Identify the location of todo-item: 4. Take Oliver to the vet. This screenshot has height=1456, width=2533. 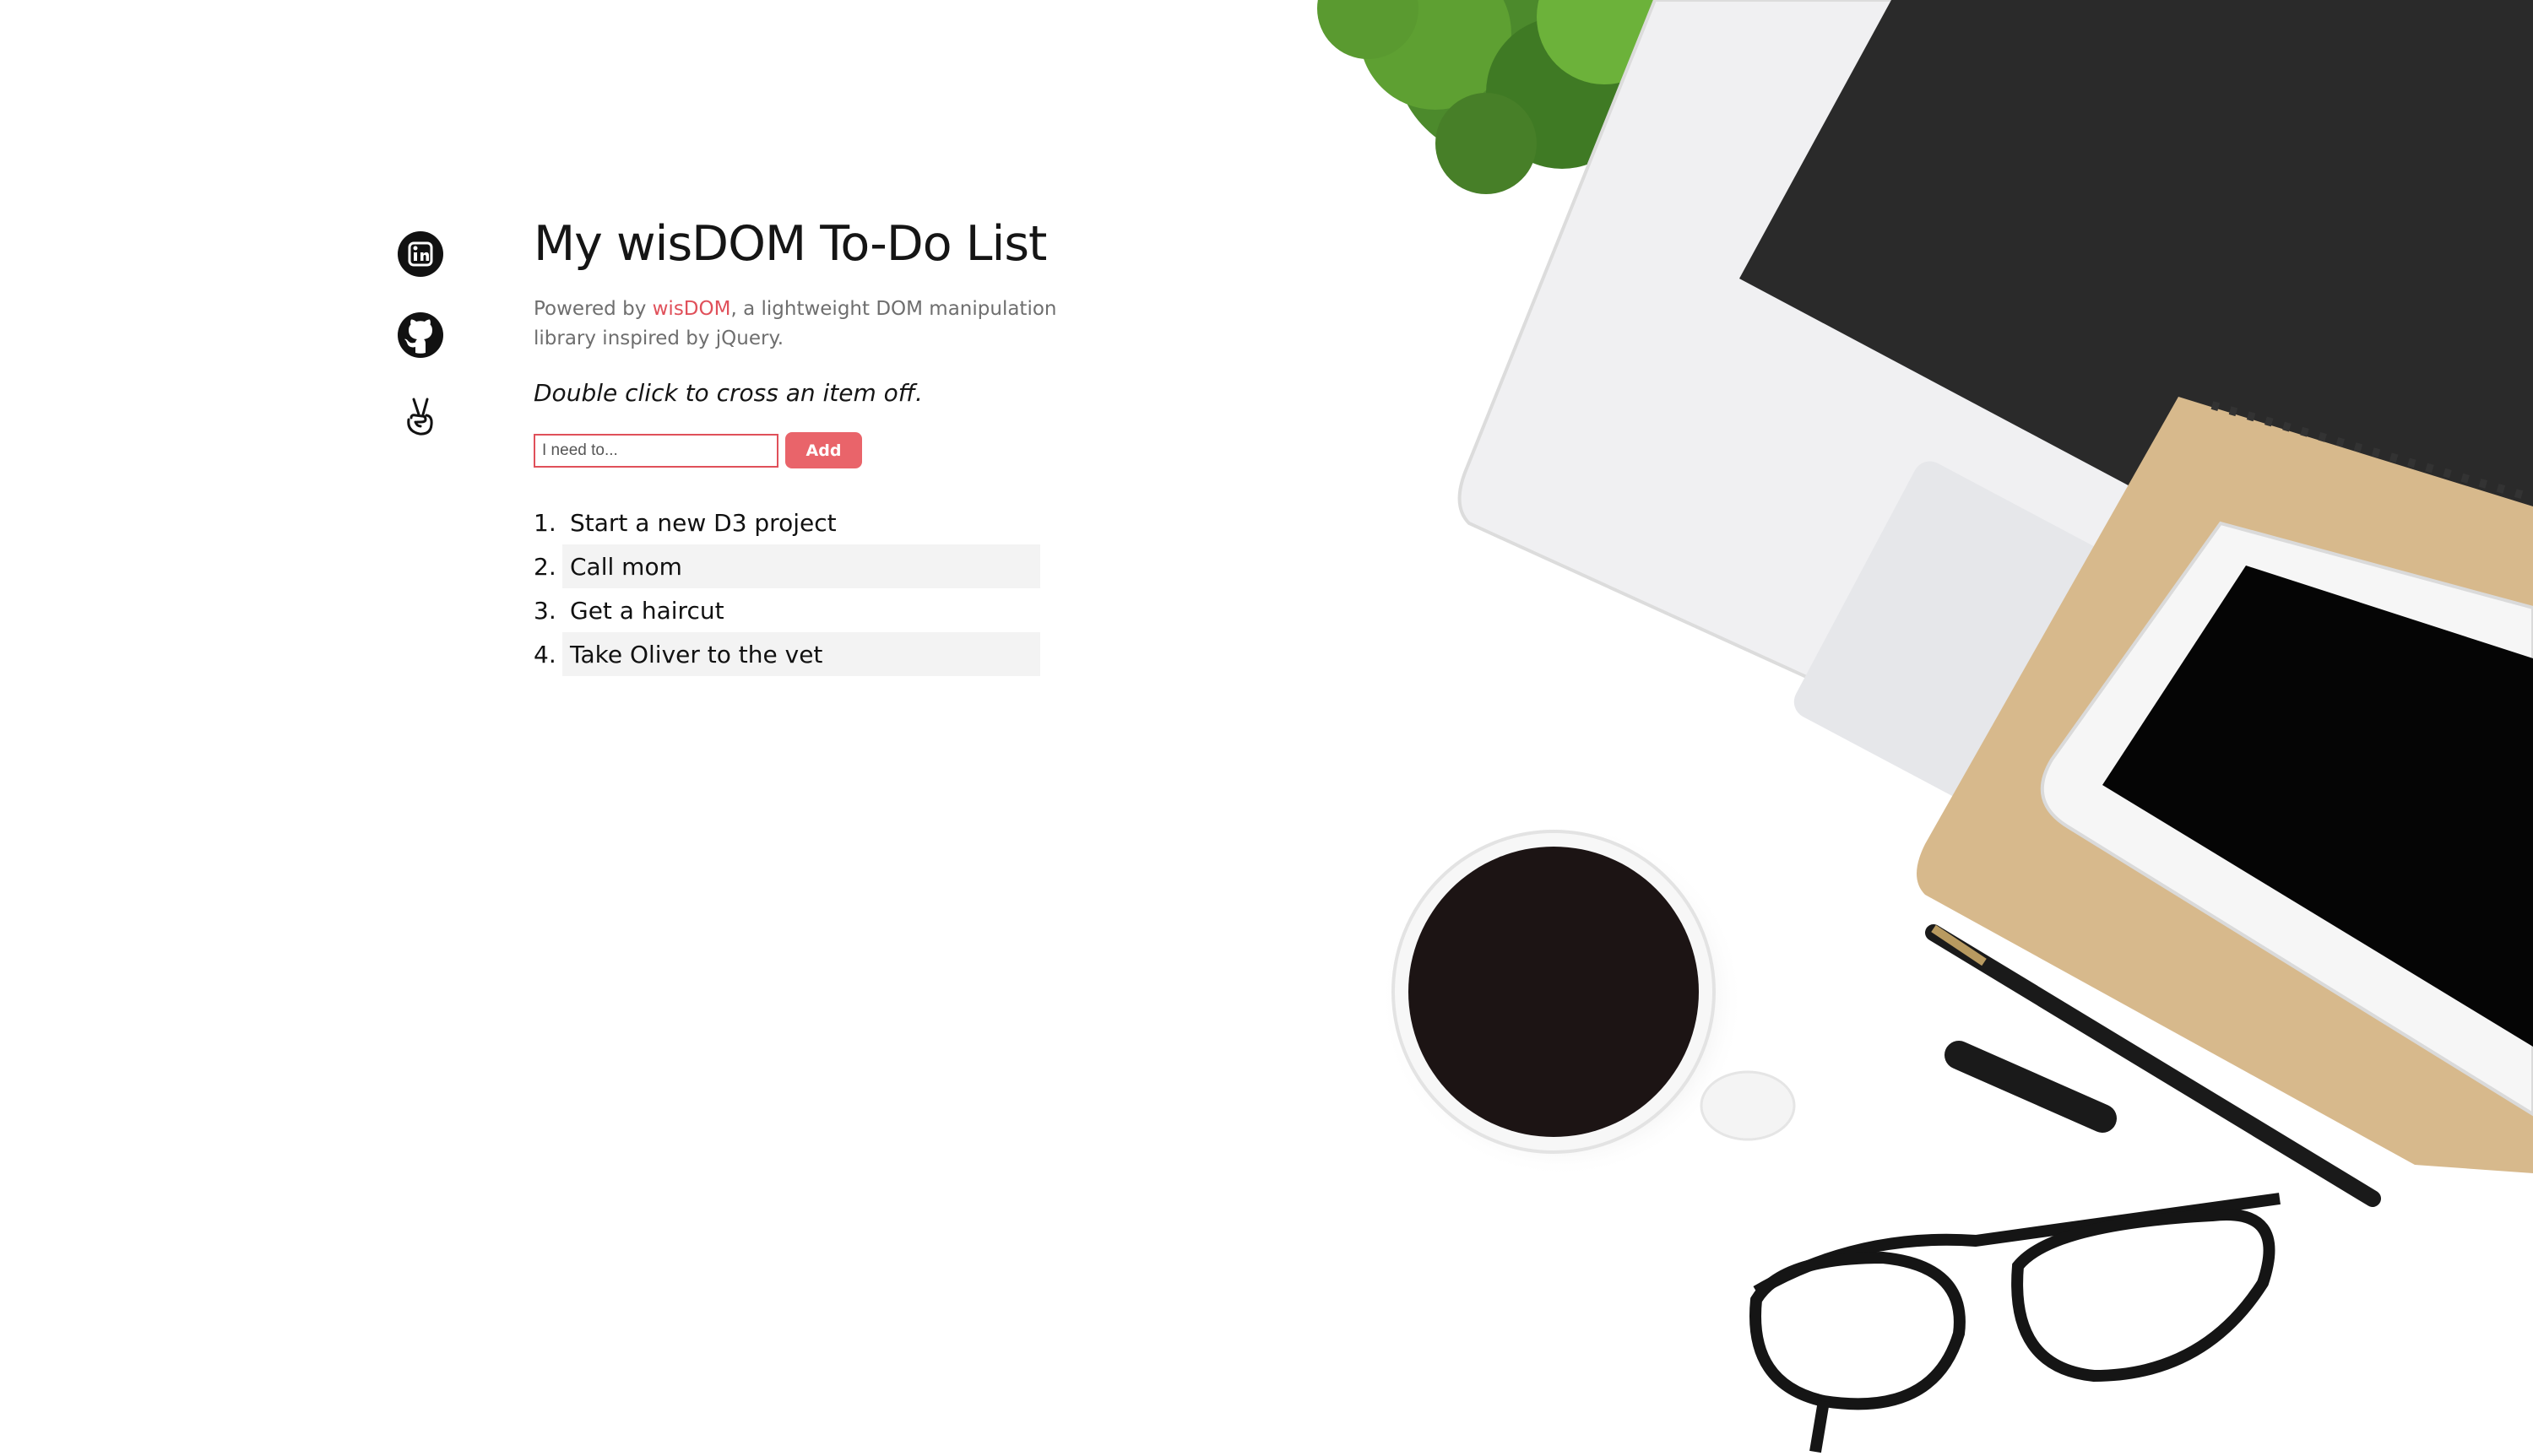
(787, 654).